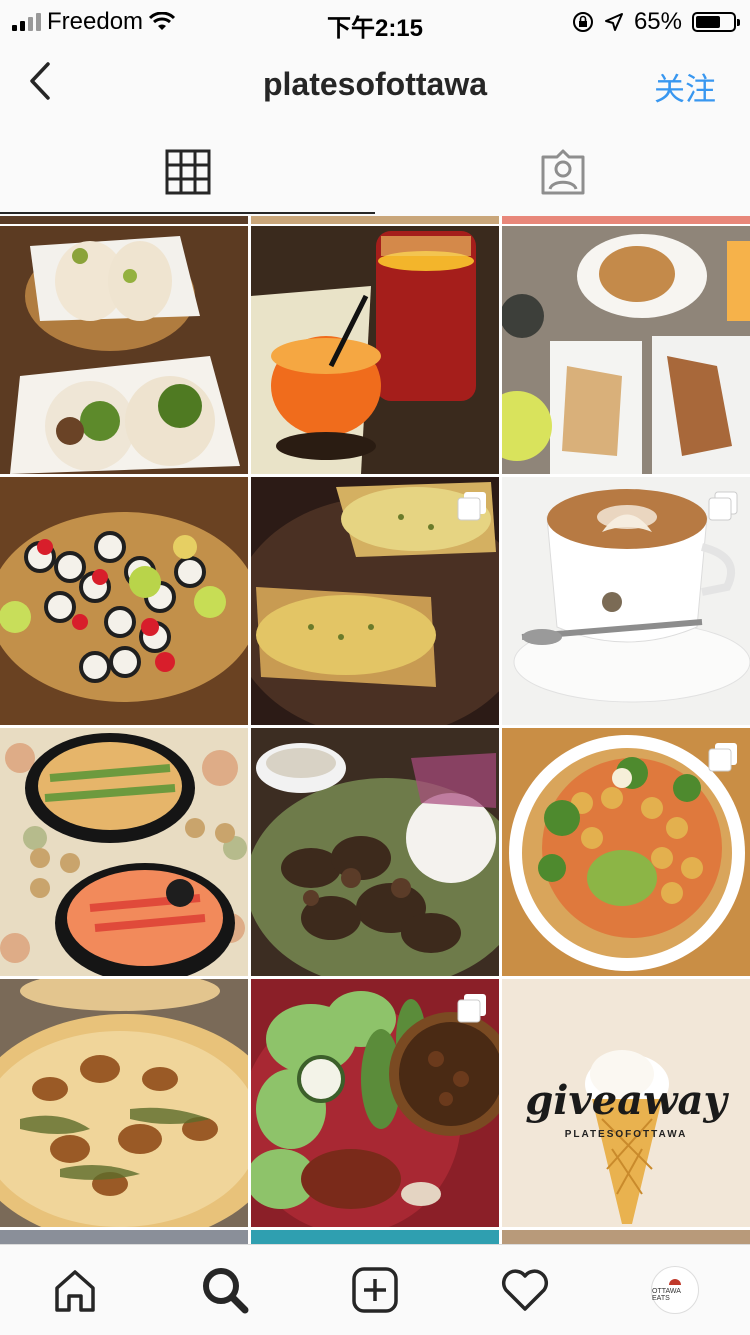  Describe the element at coordinates (666, 1294) in the screenshot. I see `avatar-text: OTTAWA EATS` at that location.